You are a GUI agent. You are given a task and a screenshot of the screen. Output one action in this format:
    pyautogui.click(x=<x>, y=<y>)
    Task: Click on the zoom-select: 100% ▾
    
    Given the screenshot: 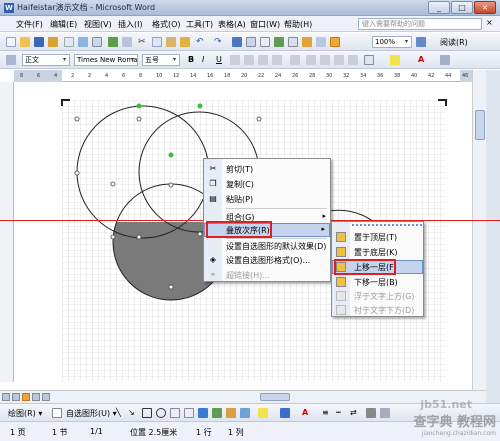 What is the action you would take?
    pyautogui.click(x=392, y=42)
    